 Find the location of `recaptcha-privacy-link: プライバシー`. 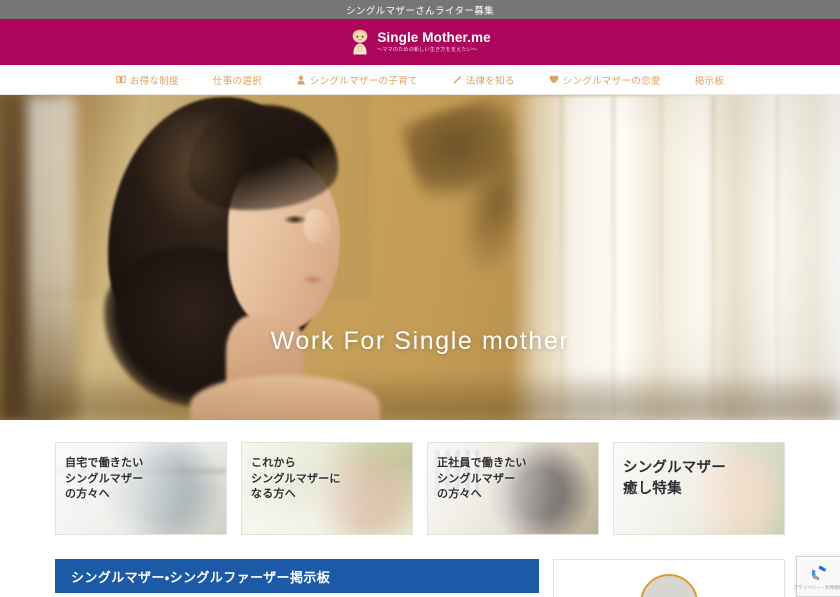

recaptcha-privacy-link: プライバシー is located at coordinates (807, 587).